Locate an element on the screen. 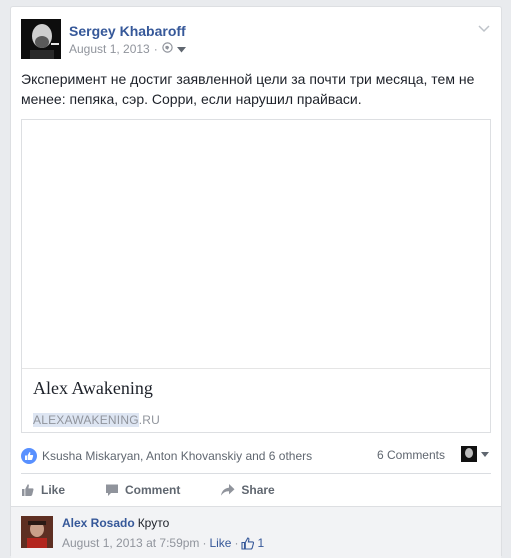 The height and width of the screenshot is (558, 511). link-domain-rest: .RU is located at coordinates (149, 420).